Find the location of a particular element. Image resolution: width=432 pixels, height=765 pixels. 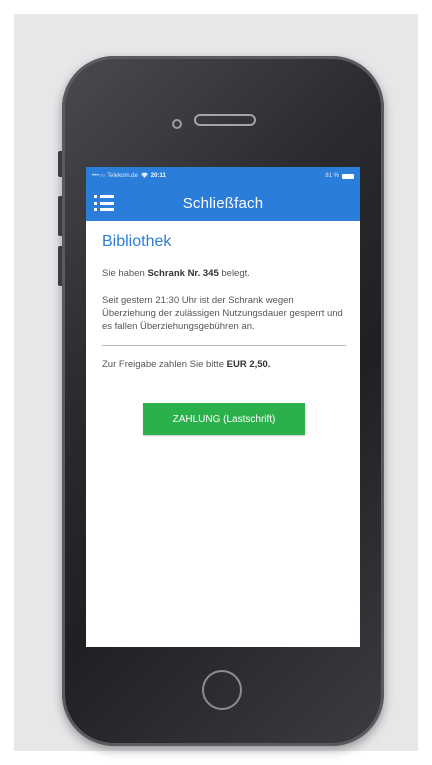

section-heading: Bibliothek is located at coordinates (137, 241).